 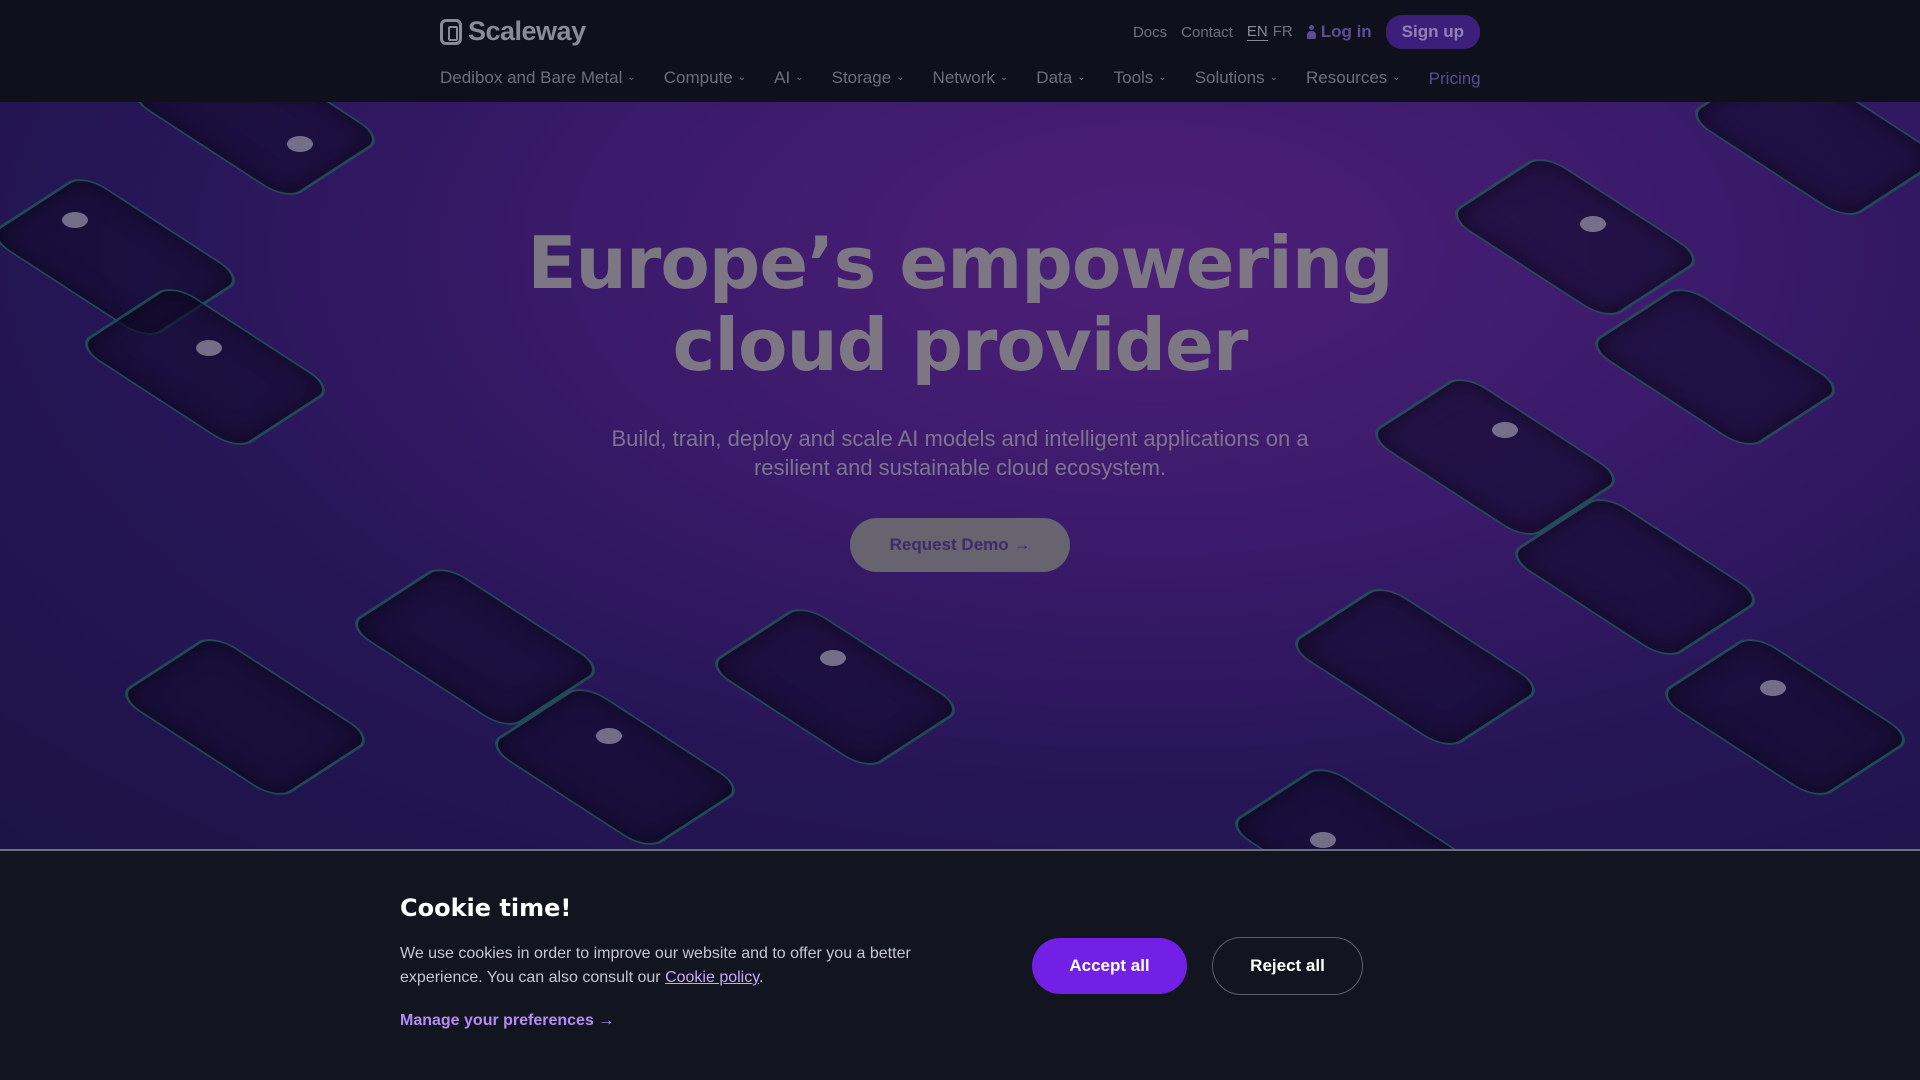 I want to click on nav-network: Network ⌄, so click(x=971, y=77).